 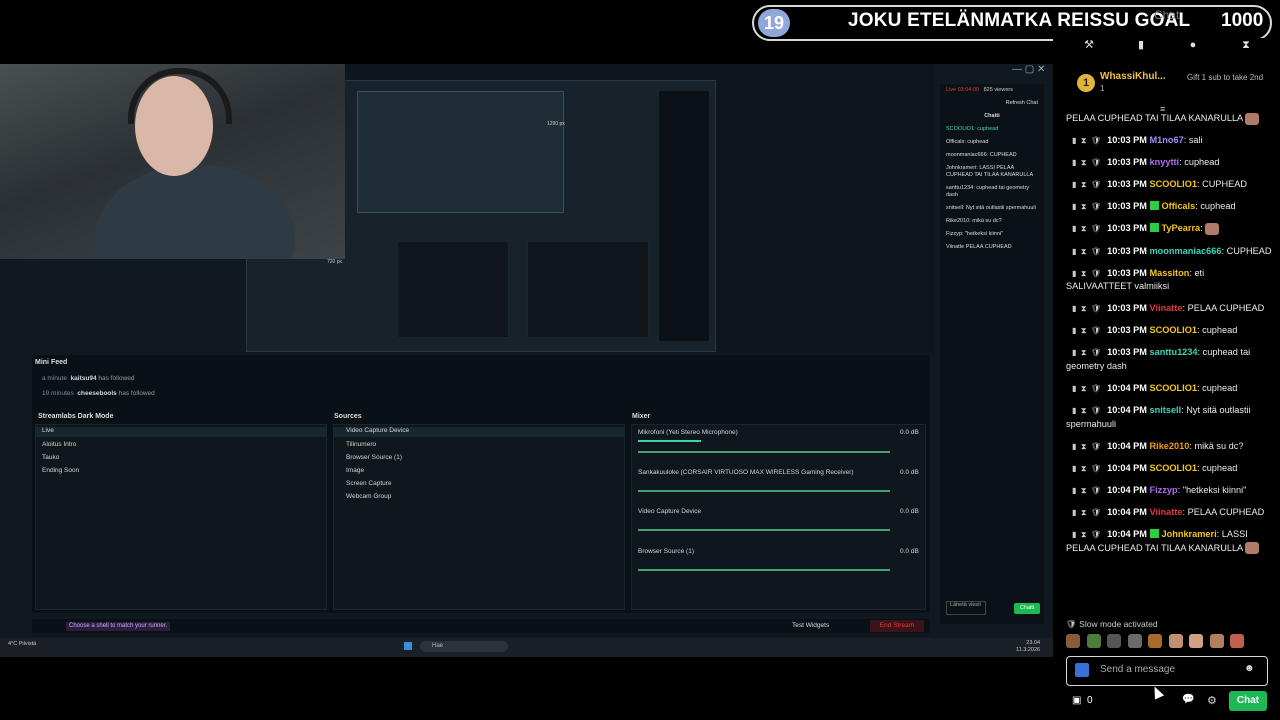 I want to click on chat-message: ▮ ⧗ 🛡 10:04 PM SCOOLIO1: cuphead, so click(x=1155, y=388).